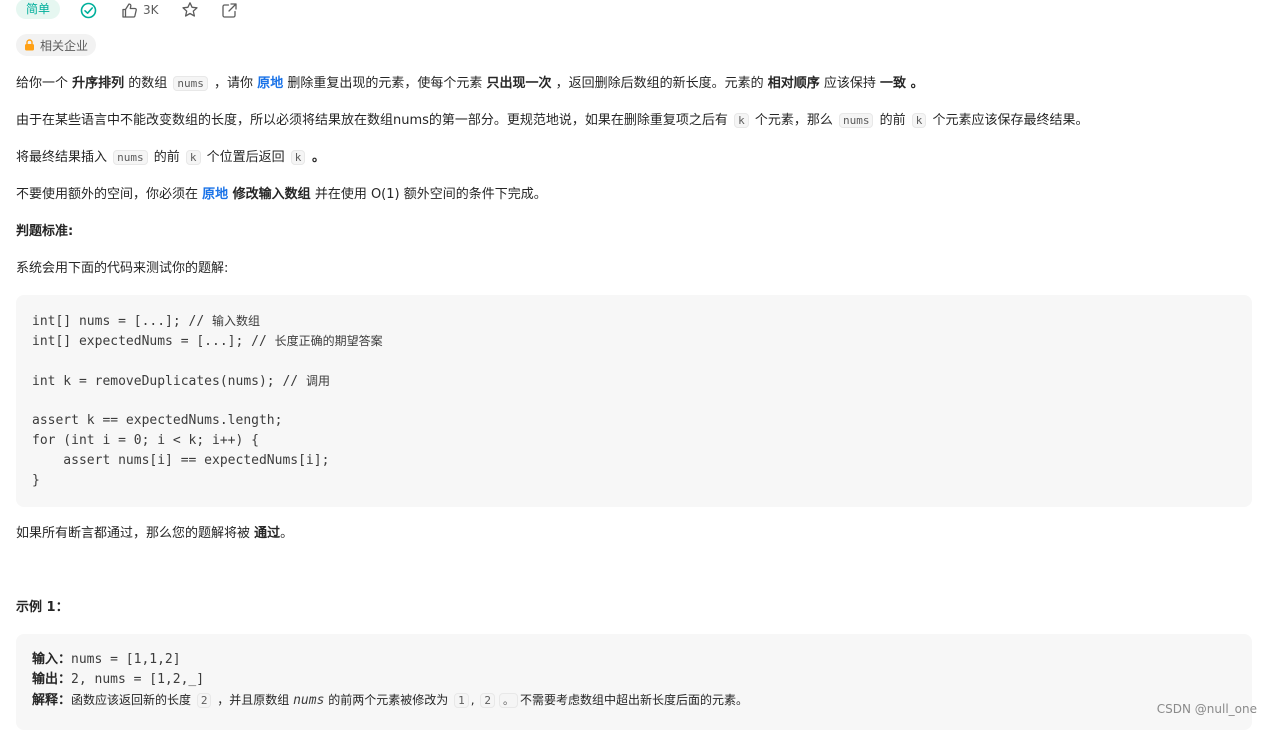 The width and height of the screenshot is (1271, 730). What do you see at coordinates (388, 700) in the screenshot?
I see `text: 的前两个元素被修改为` at bounding box center [388, 700].